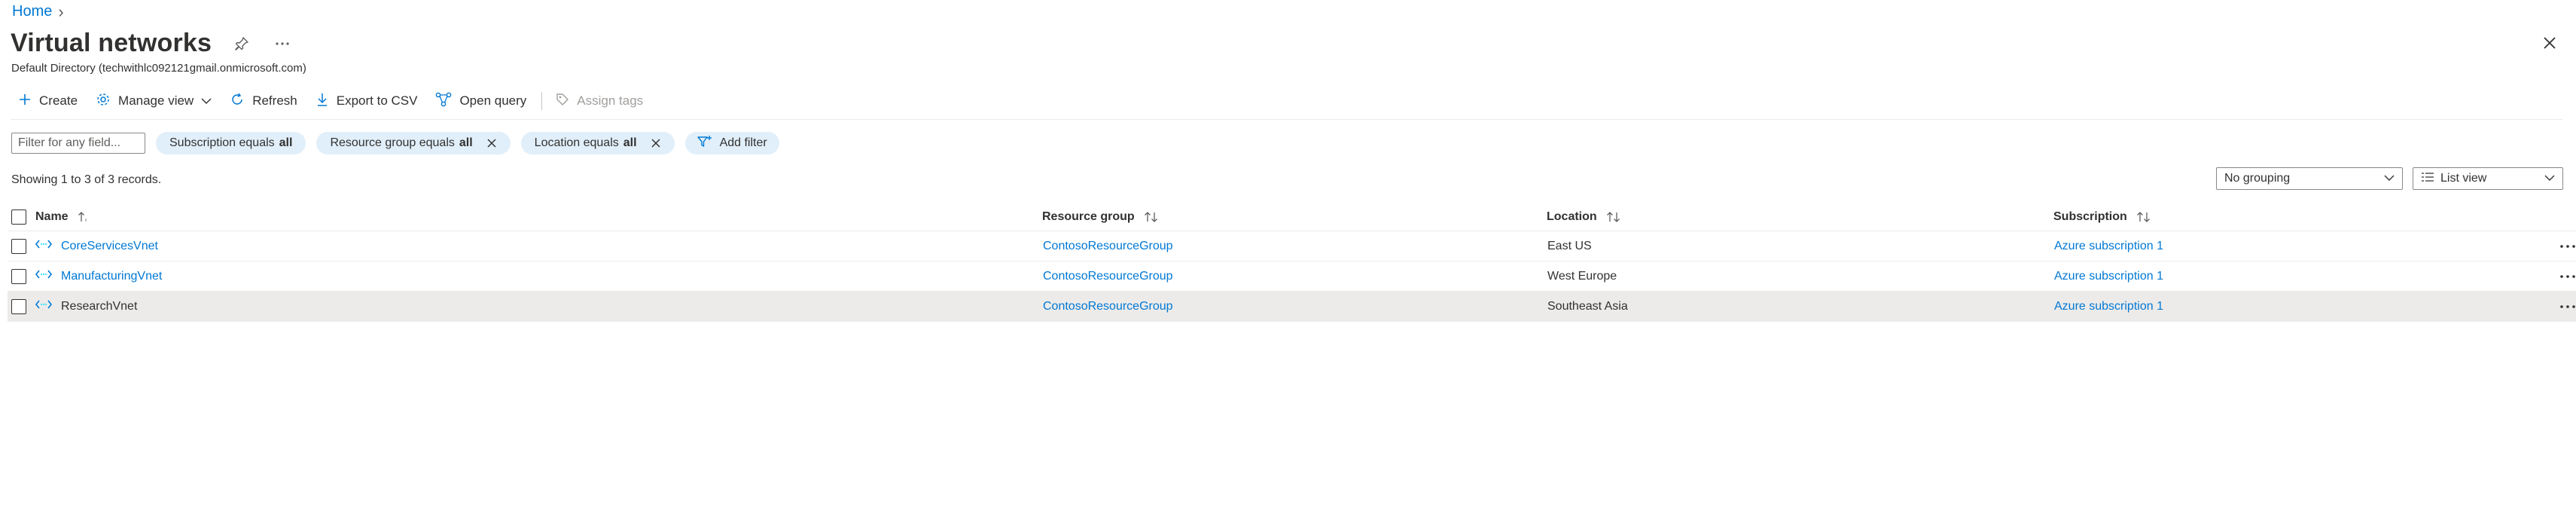  Describe the element at coordinates (286, 142) in the screenshot. I see `subscription-filter-value: all` at that location.